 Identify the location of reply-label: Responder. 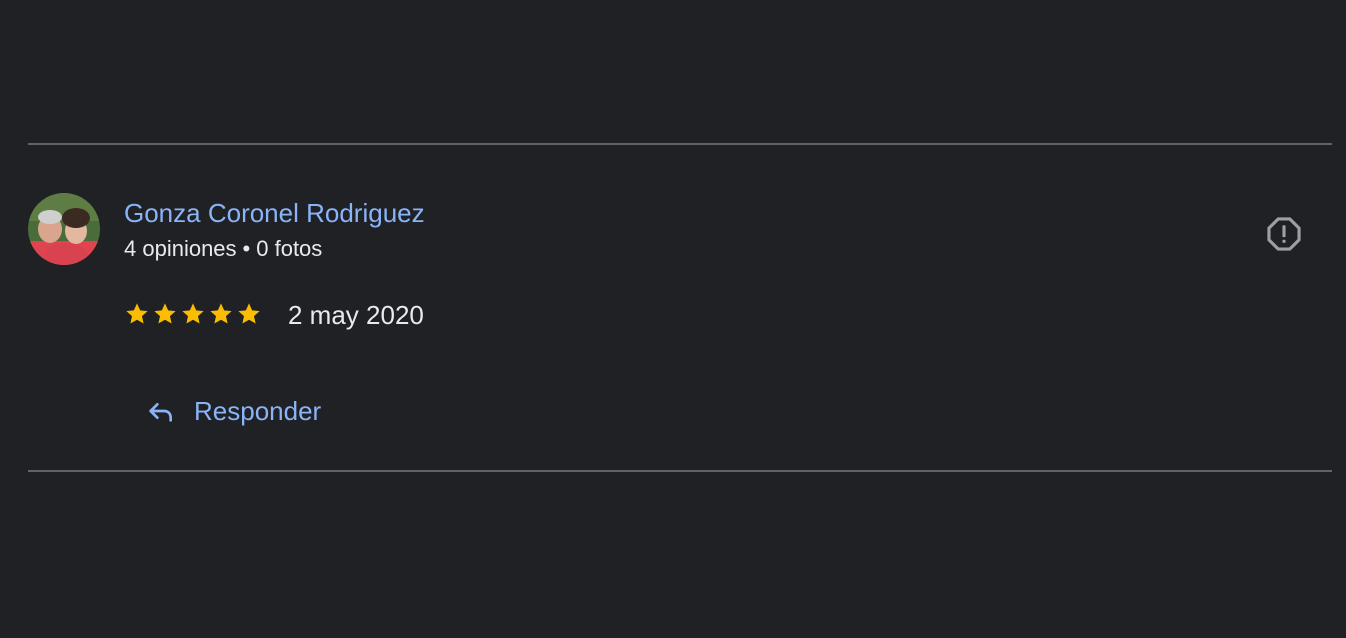
(258, 411).